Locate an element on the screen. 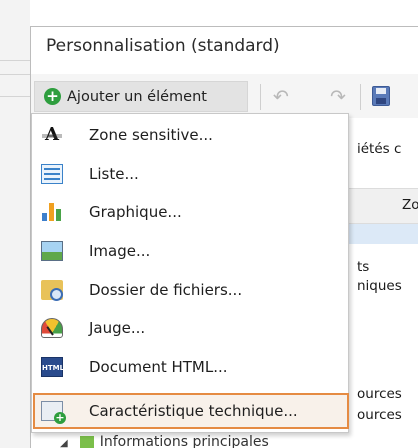 This screenshot has width=418, height=448. chart-icon is located at coordinates (52, 212).